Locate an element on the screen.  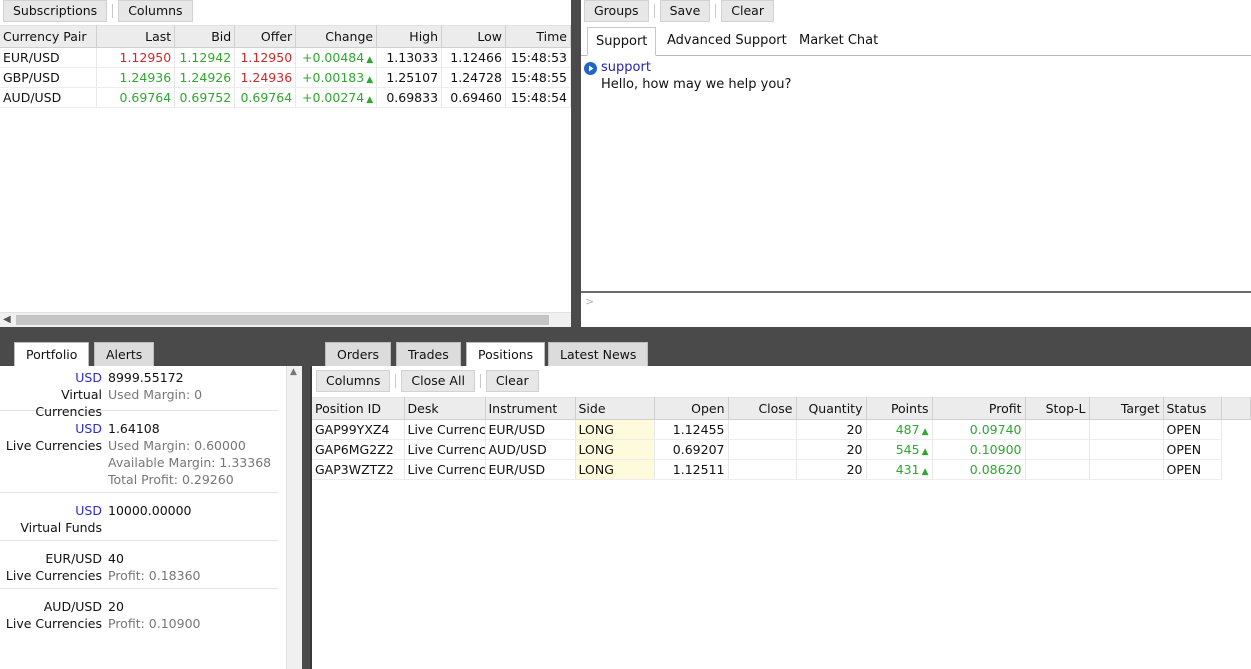
cell-high: 0.69833 is located at coordinates (409, 97).